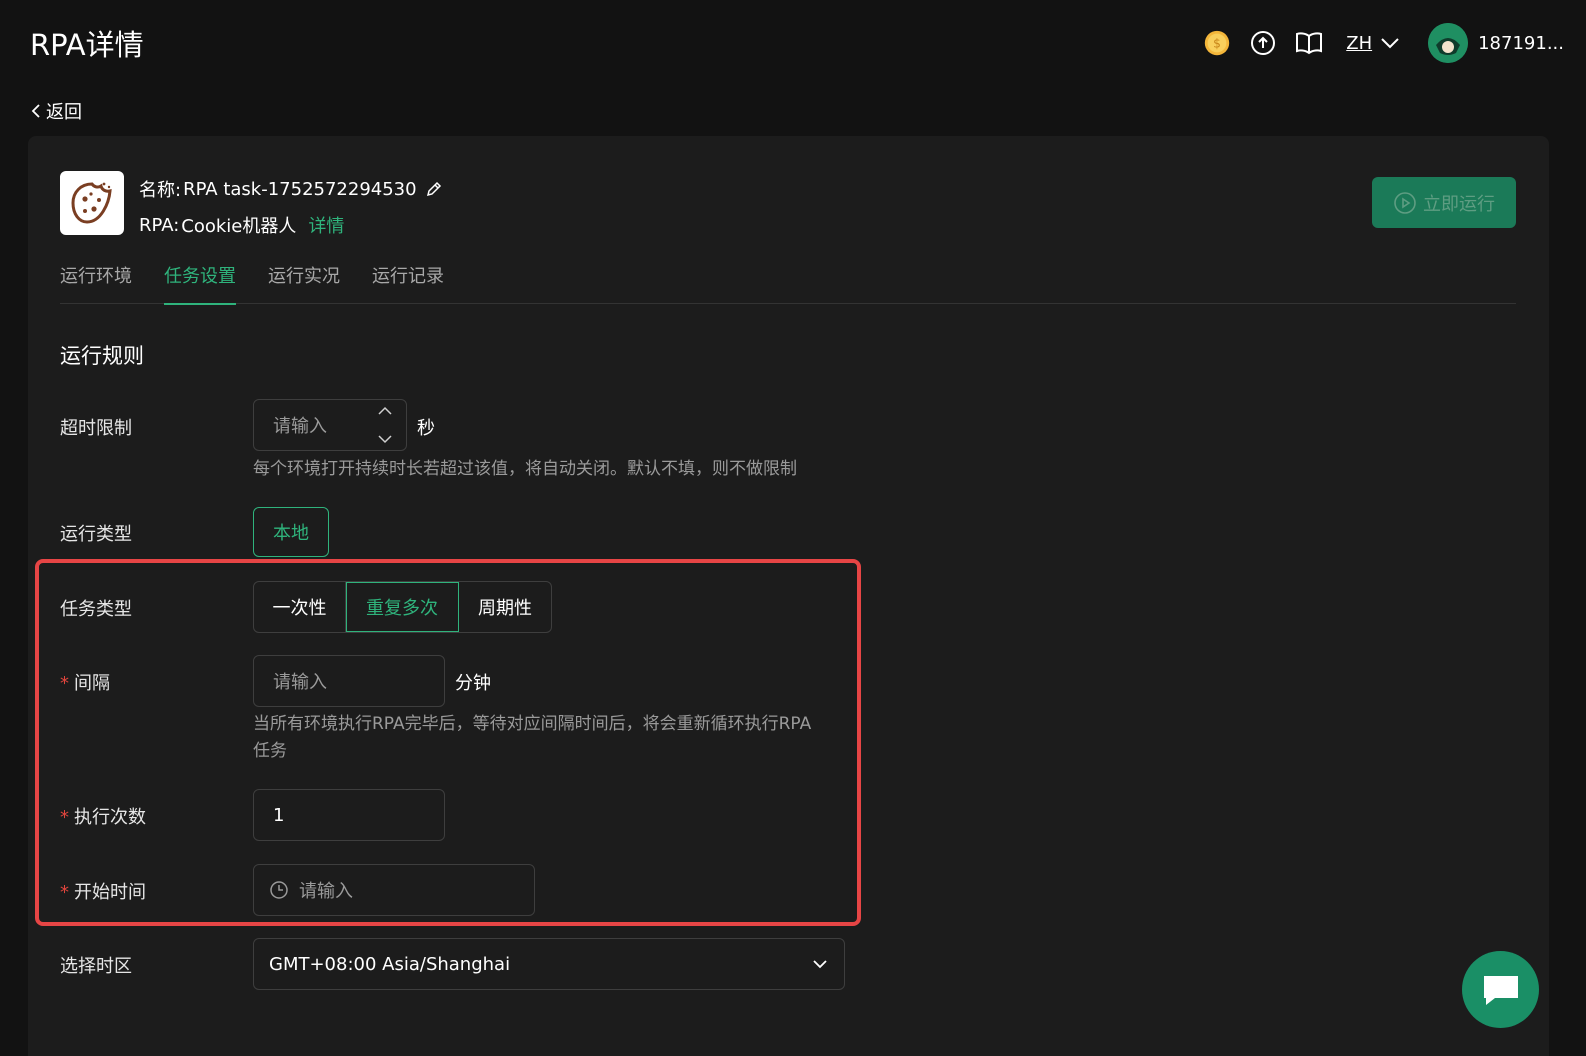  I want to click on task-rpa-row: RPA: Cookie机器人 详情, so click(291, 225).